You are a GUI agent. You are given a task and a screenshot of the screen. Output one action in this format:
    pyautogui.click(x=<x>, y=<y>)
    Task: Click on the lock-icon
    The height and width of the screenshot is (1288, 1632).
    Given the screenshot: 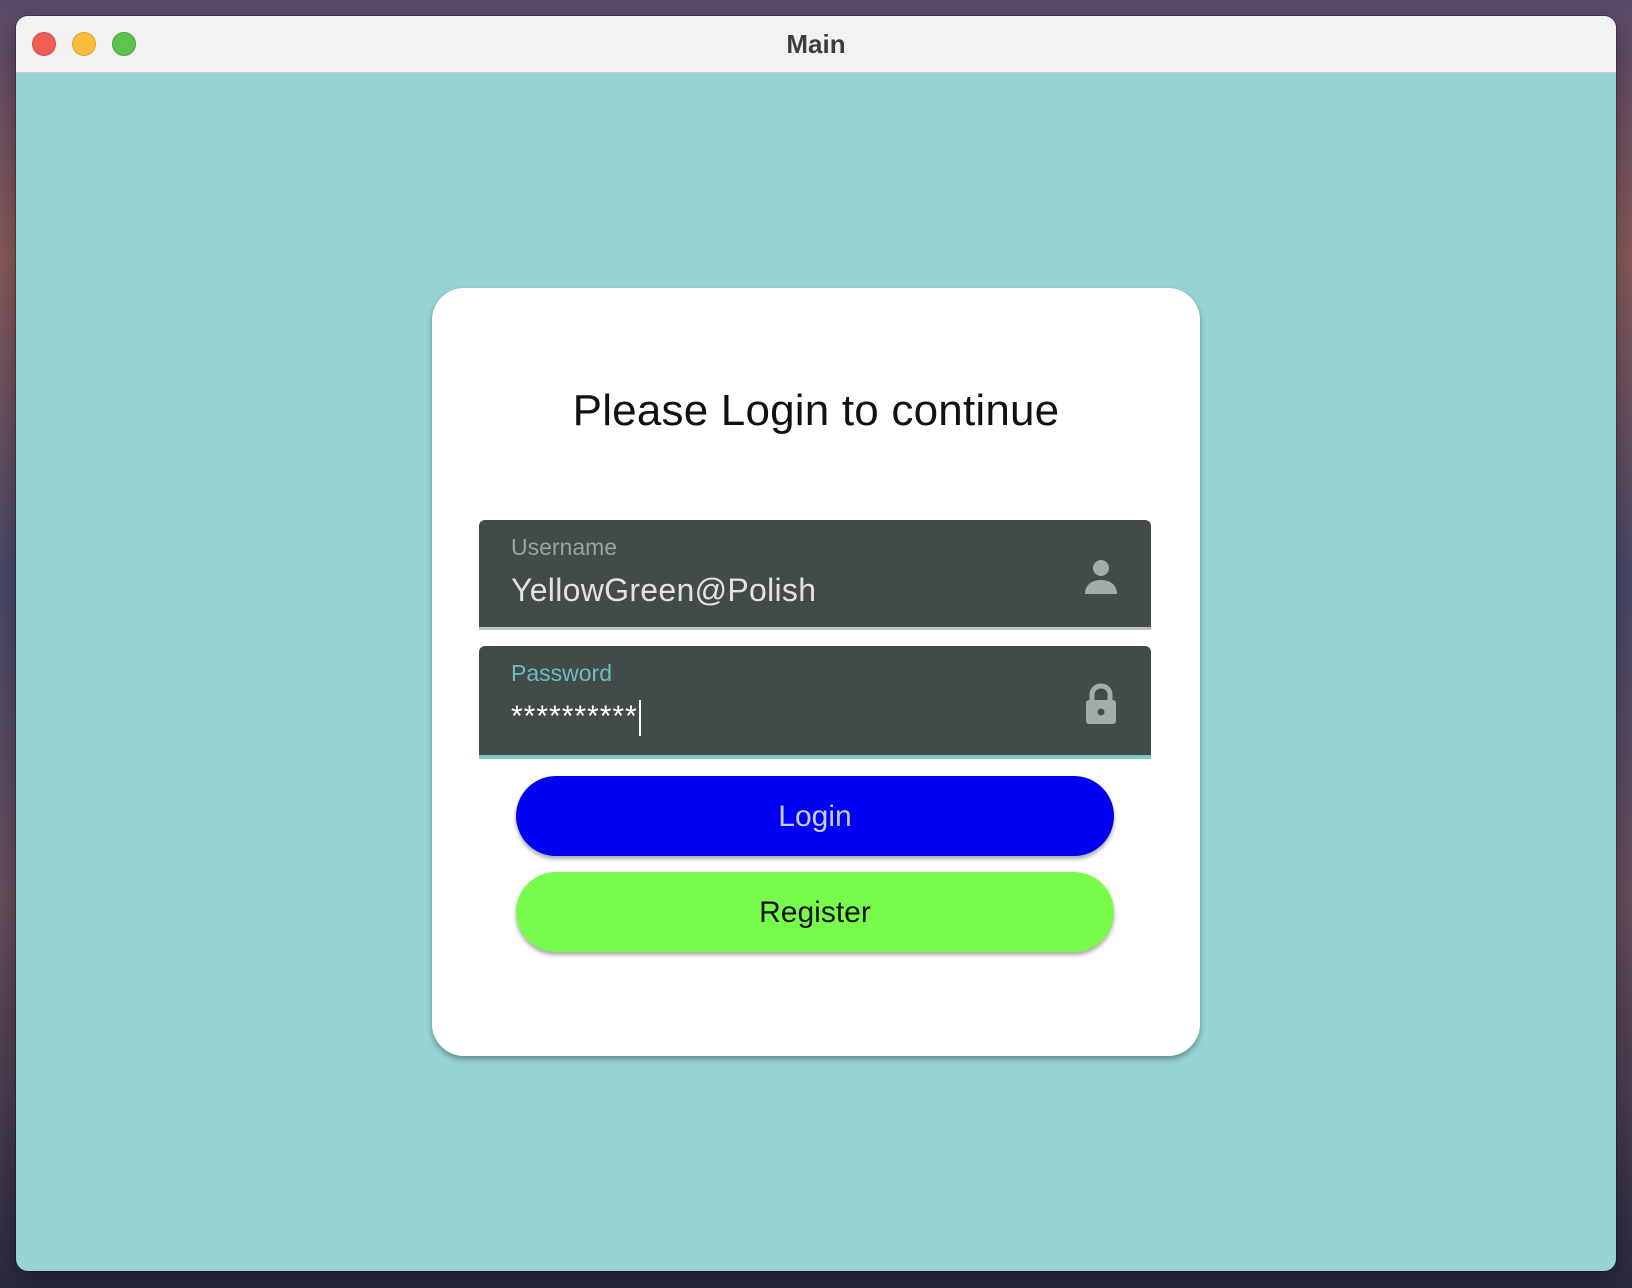 What is the action you would take?
    pyautogui.click(x=1101, y=703)
    